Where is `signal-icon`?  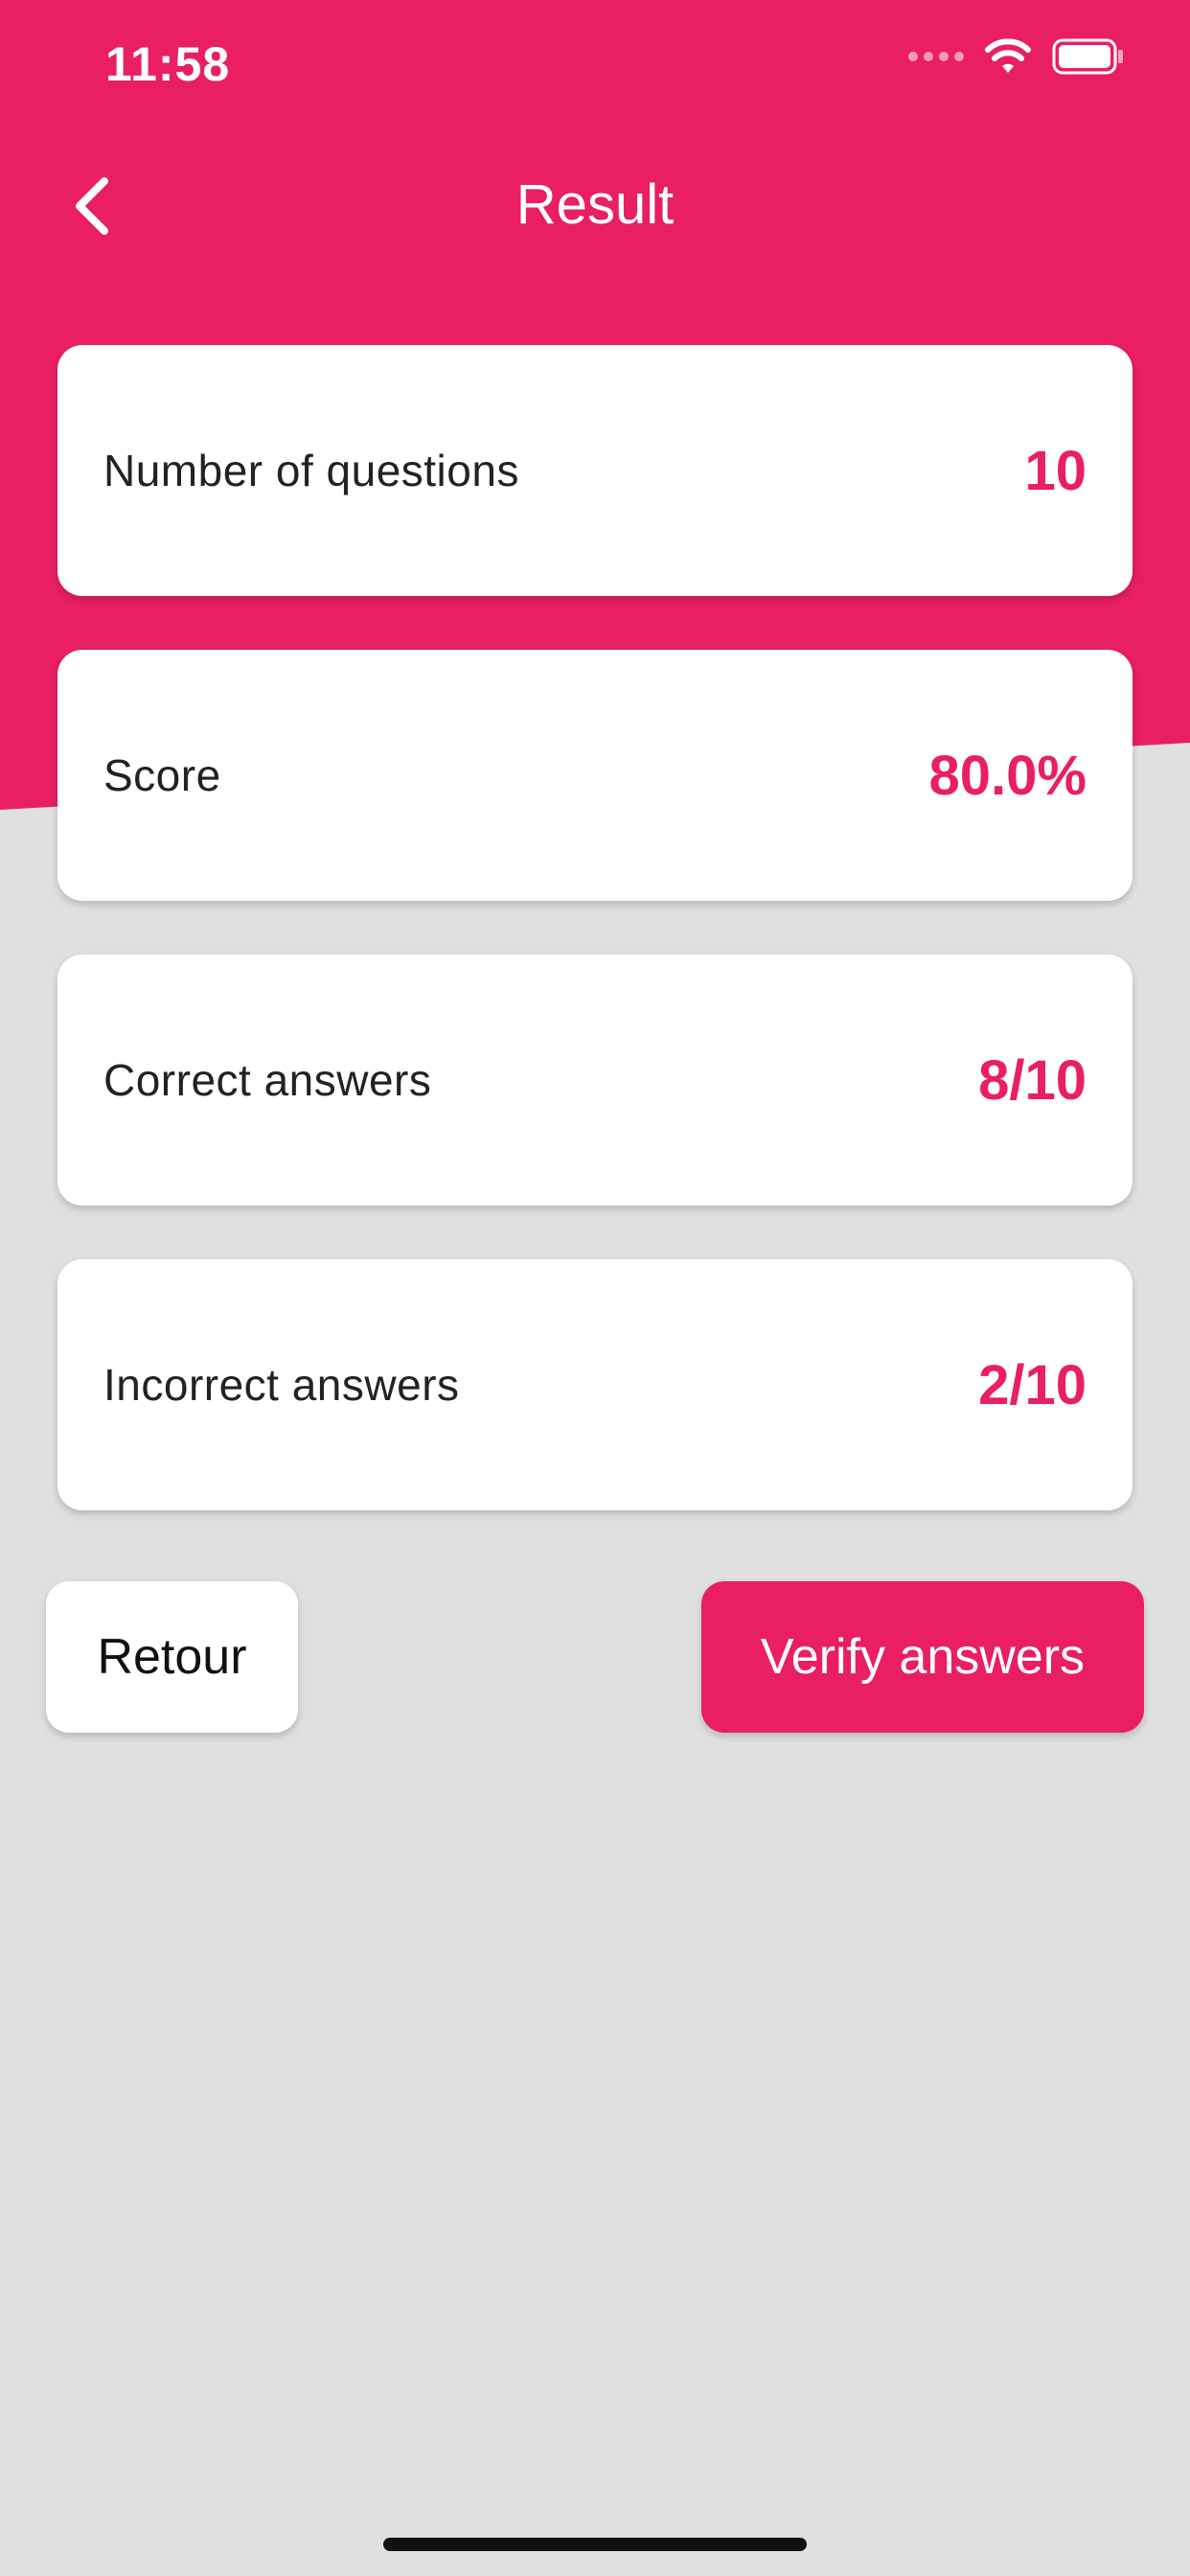
signal-icon is located at coordinates (936, 56).